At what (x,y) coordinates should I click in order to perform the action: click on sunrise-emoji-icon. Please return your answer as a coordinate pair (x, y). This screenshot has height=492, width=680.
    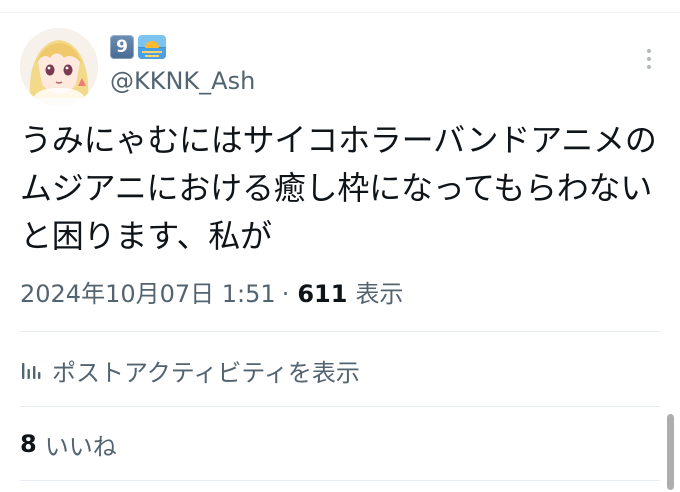
    Looking at the image, I should click on (152, 47).